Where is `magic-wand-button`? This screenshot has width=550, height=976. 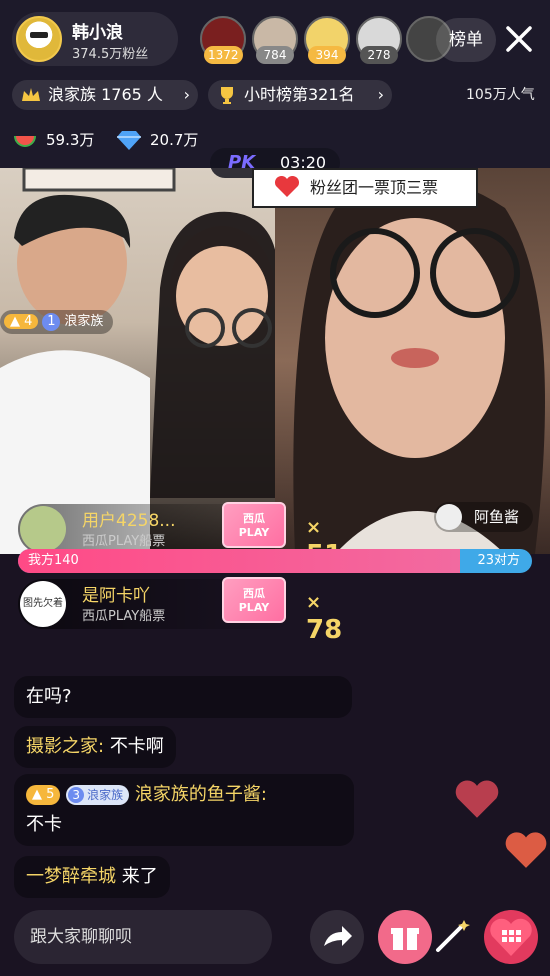
magic-wand-button is located at coordinates (455, 937).